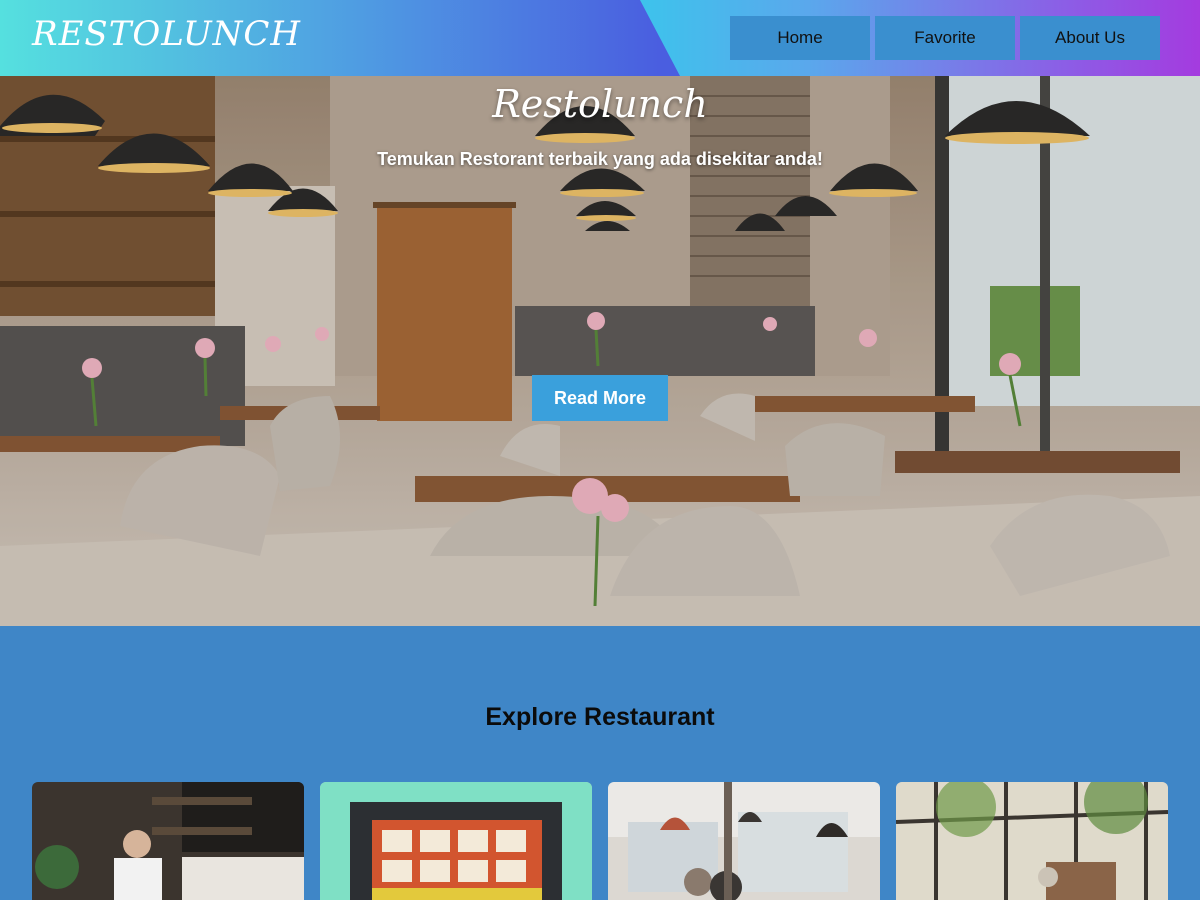  Describe the element at coordinates (166, 34) in the screenshot. I see `site-logo: RESTOLUNCH` at that location.